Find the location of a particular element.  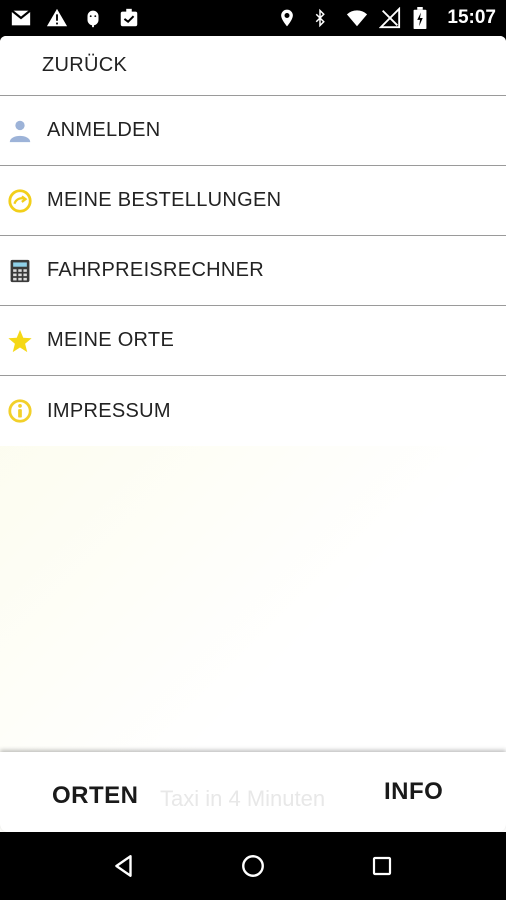

clipboard-icon is located at coordinates (129, 18).